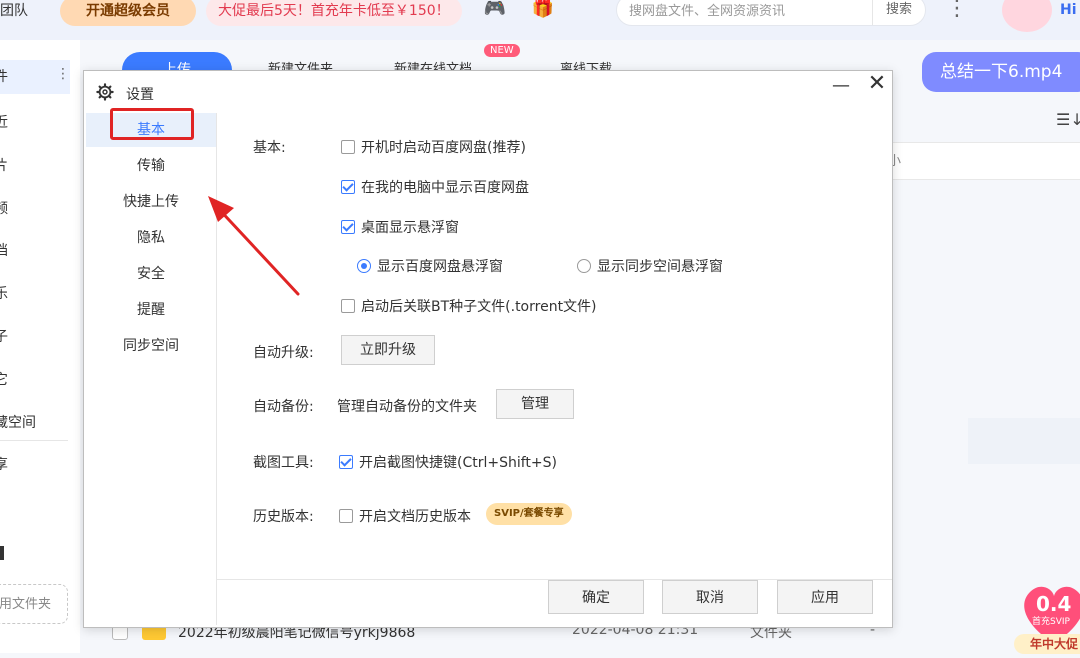 This screenshot has height=658, width=1080. Describe the element at coordinates (269, 148) in the screenshot. I see `section-label-basic: 基本:` at that location.